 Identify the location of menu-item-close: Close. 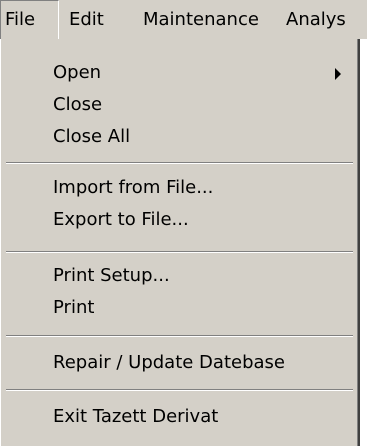
(179, 105).